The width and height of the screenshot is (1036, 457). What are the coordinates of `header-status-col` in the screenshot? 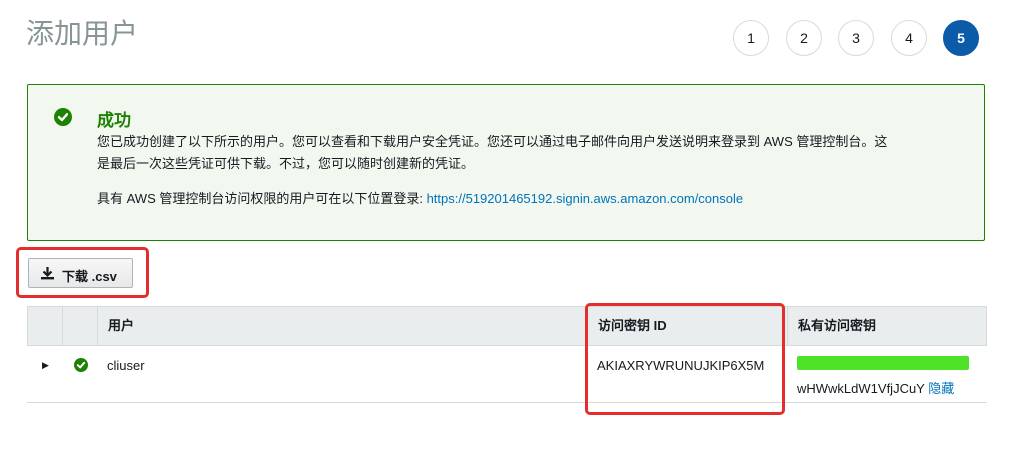 It's located at (63, 326).